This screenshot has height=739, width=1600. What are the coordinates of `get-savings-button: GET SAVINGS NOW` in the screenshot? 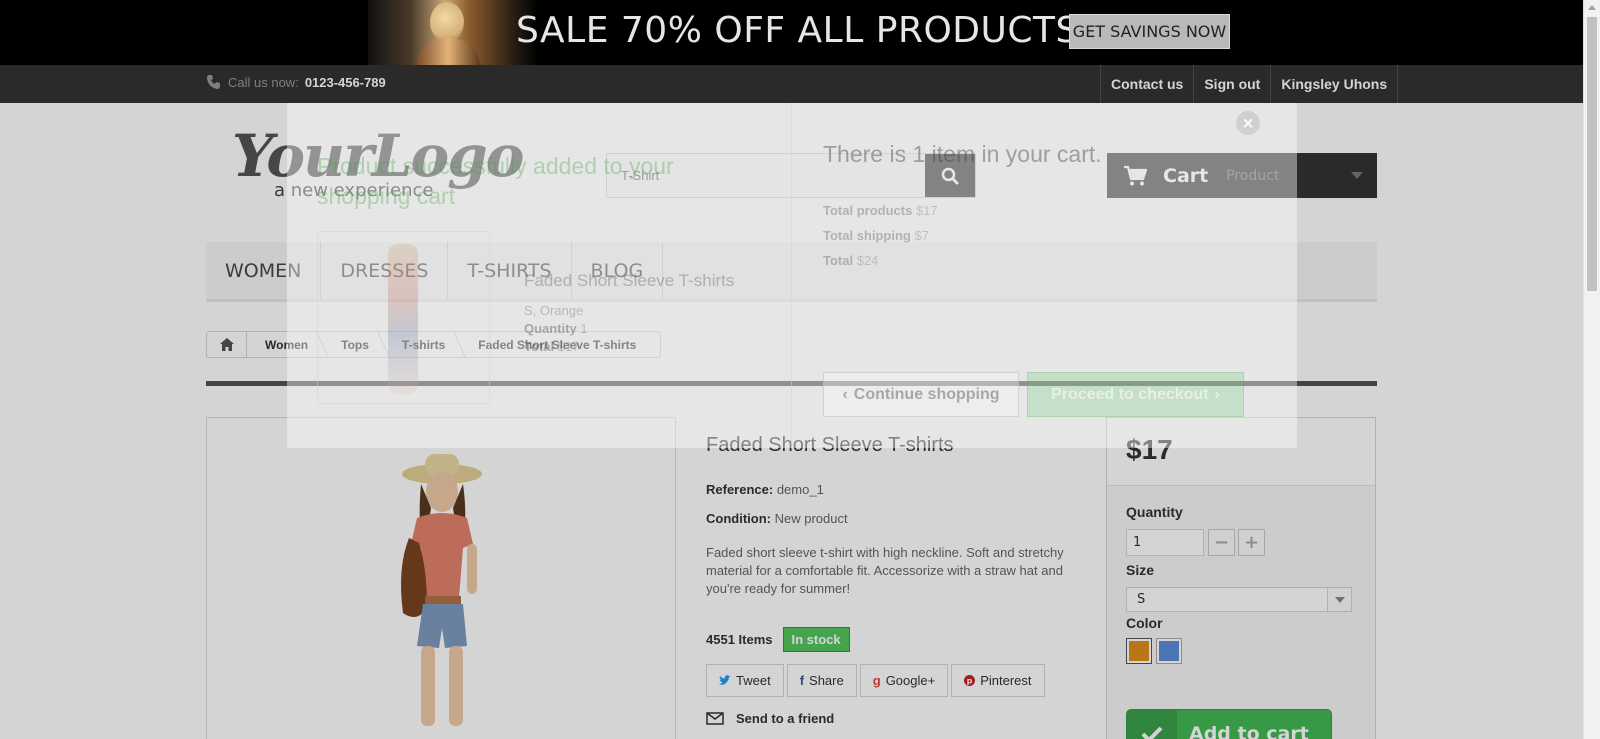 It's located at (1149, 31).